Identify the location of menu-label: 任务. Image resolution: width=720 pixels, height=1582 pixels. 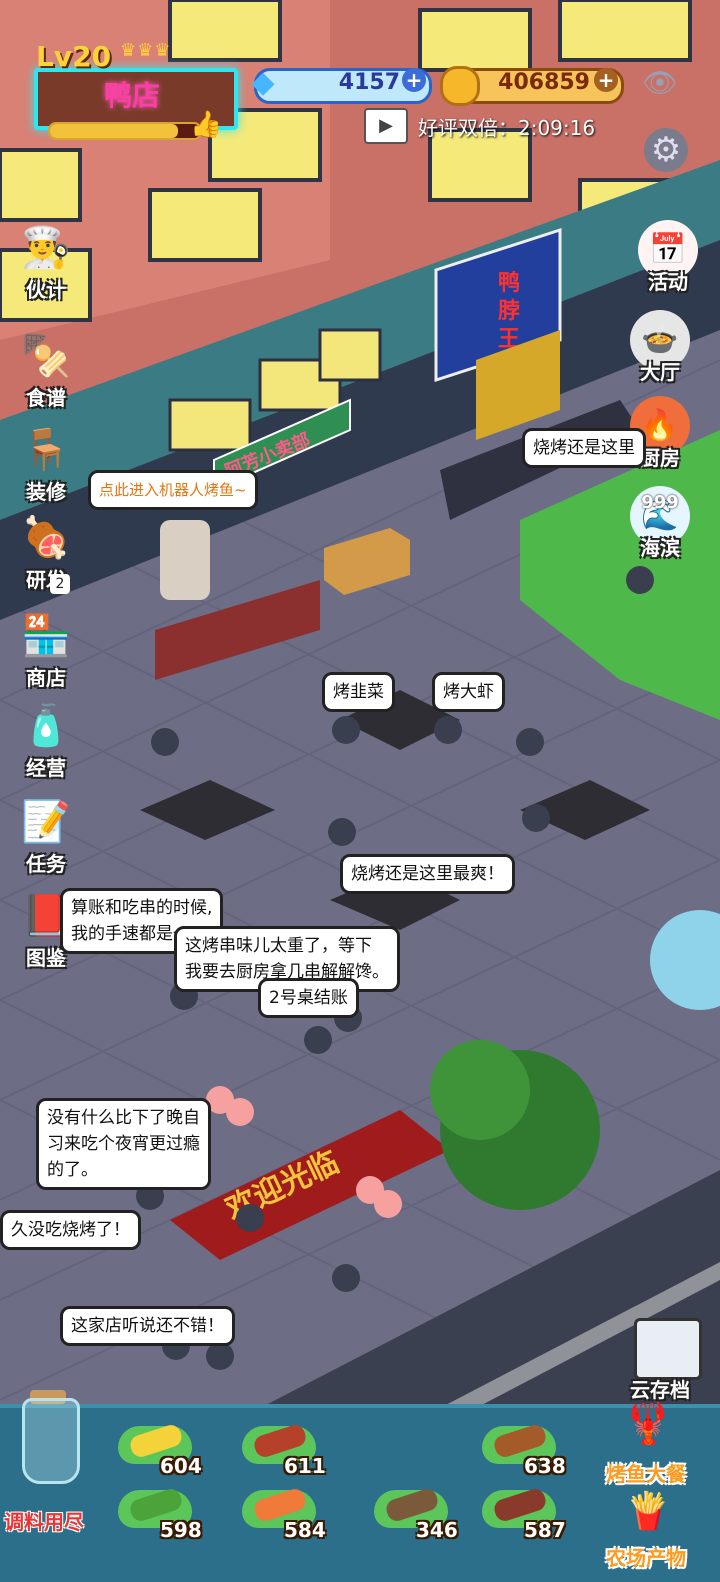
(46, 864).